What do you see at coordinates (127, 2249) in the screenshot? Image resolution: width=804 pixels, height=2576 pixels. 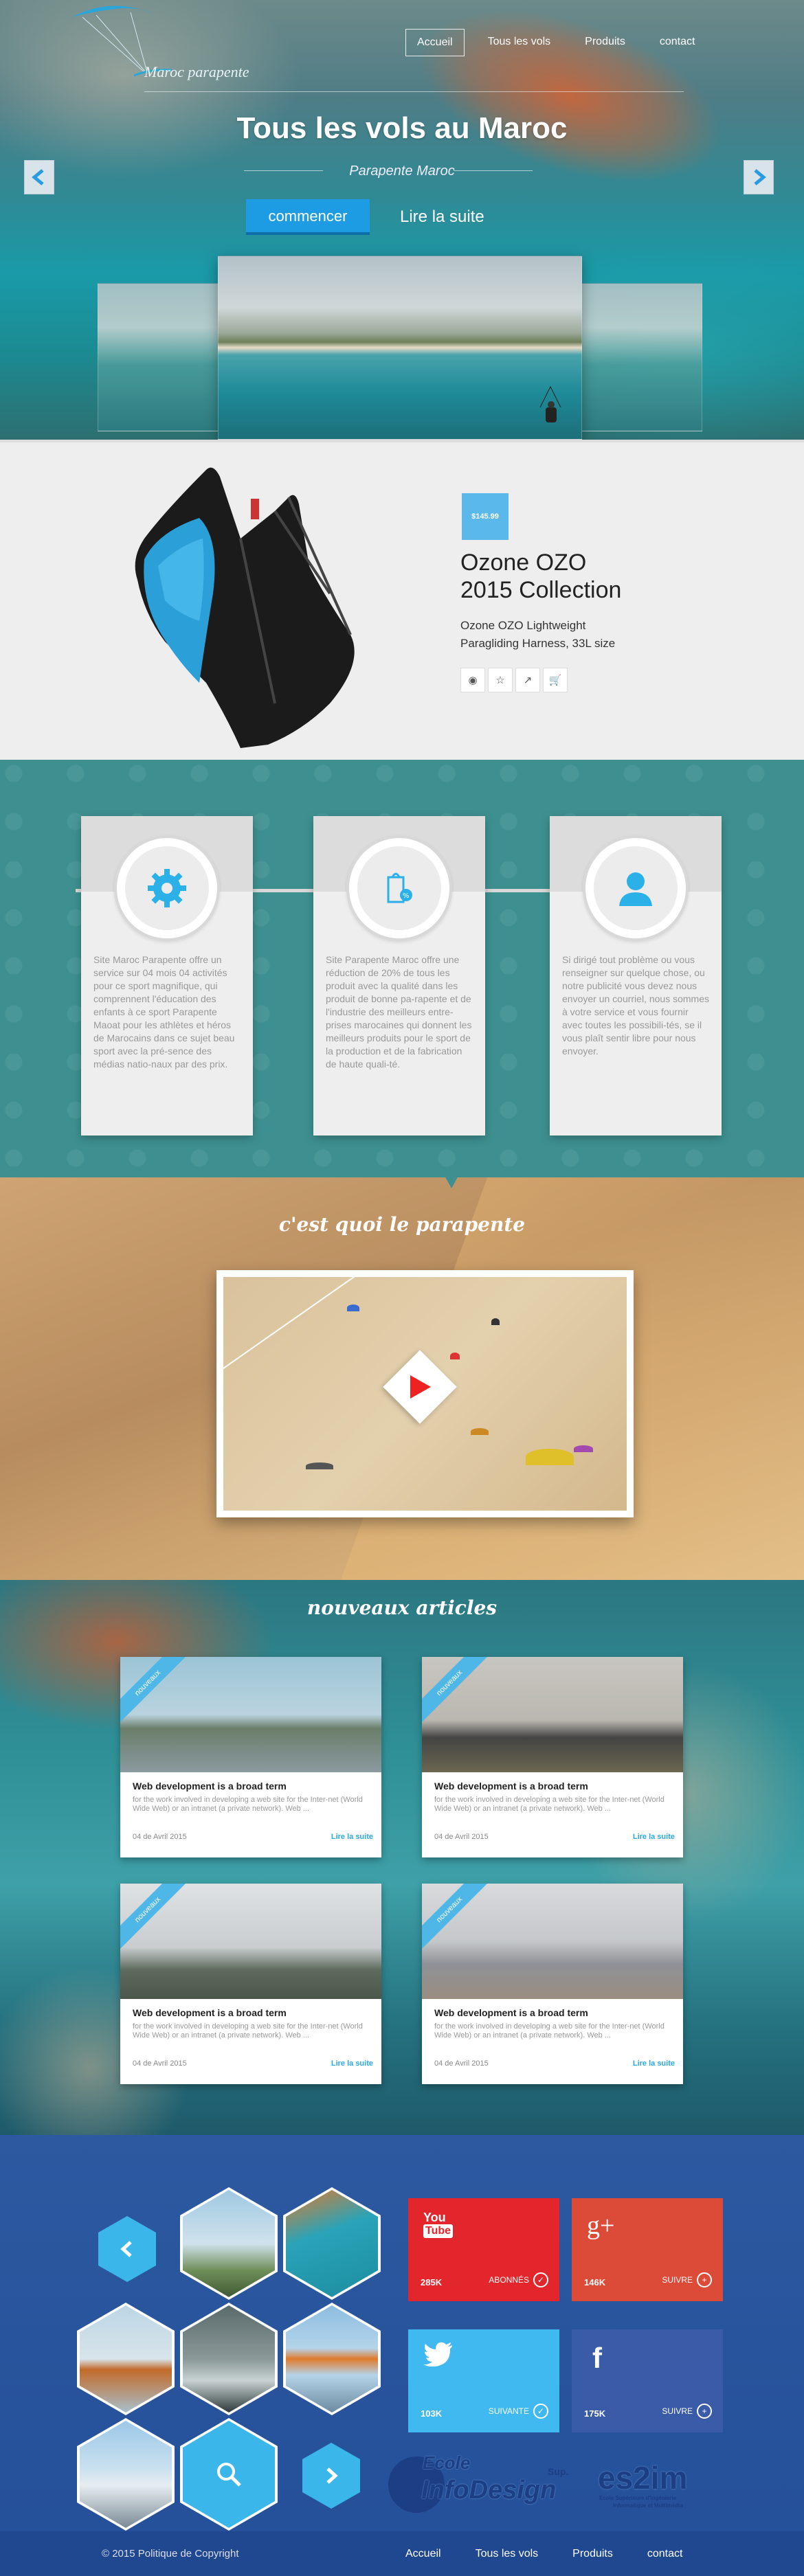 I see `gallery-prev-button` at bounding box center [127, 2249].